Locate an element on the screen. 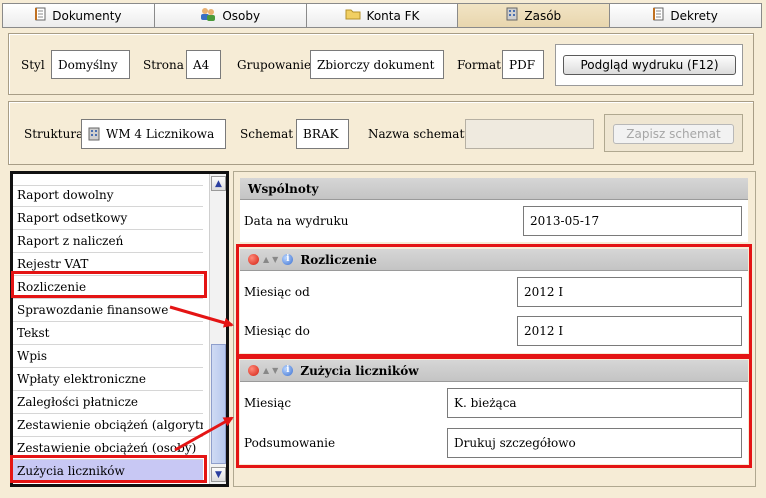  annotation-arrows is located at coordinates (201, 378).